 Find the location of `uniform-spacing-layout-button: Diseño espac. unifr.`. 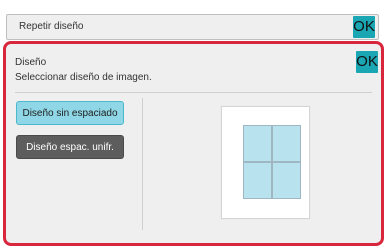

uniform-spacing-layout-button: Diseño espac. unifr. is located at coordinates (70, 147).